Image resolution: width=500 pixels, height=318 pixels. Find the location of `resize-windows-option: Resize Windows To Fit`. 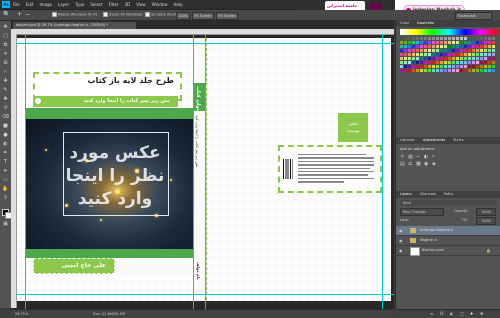

resize-windows-option: Resize Windows To Fit is located at coordinates (74, 14).